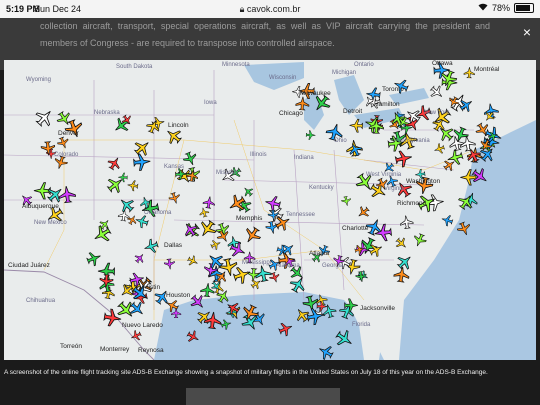 The image size is (540, 405). I want to click on map-label: Iowa, so click(210, 103).